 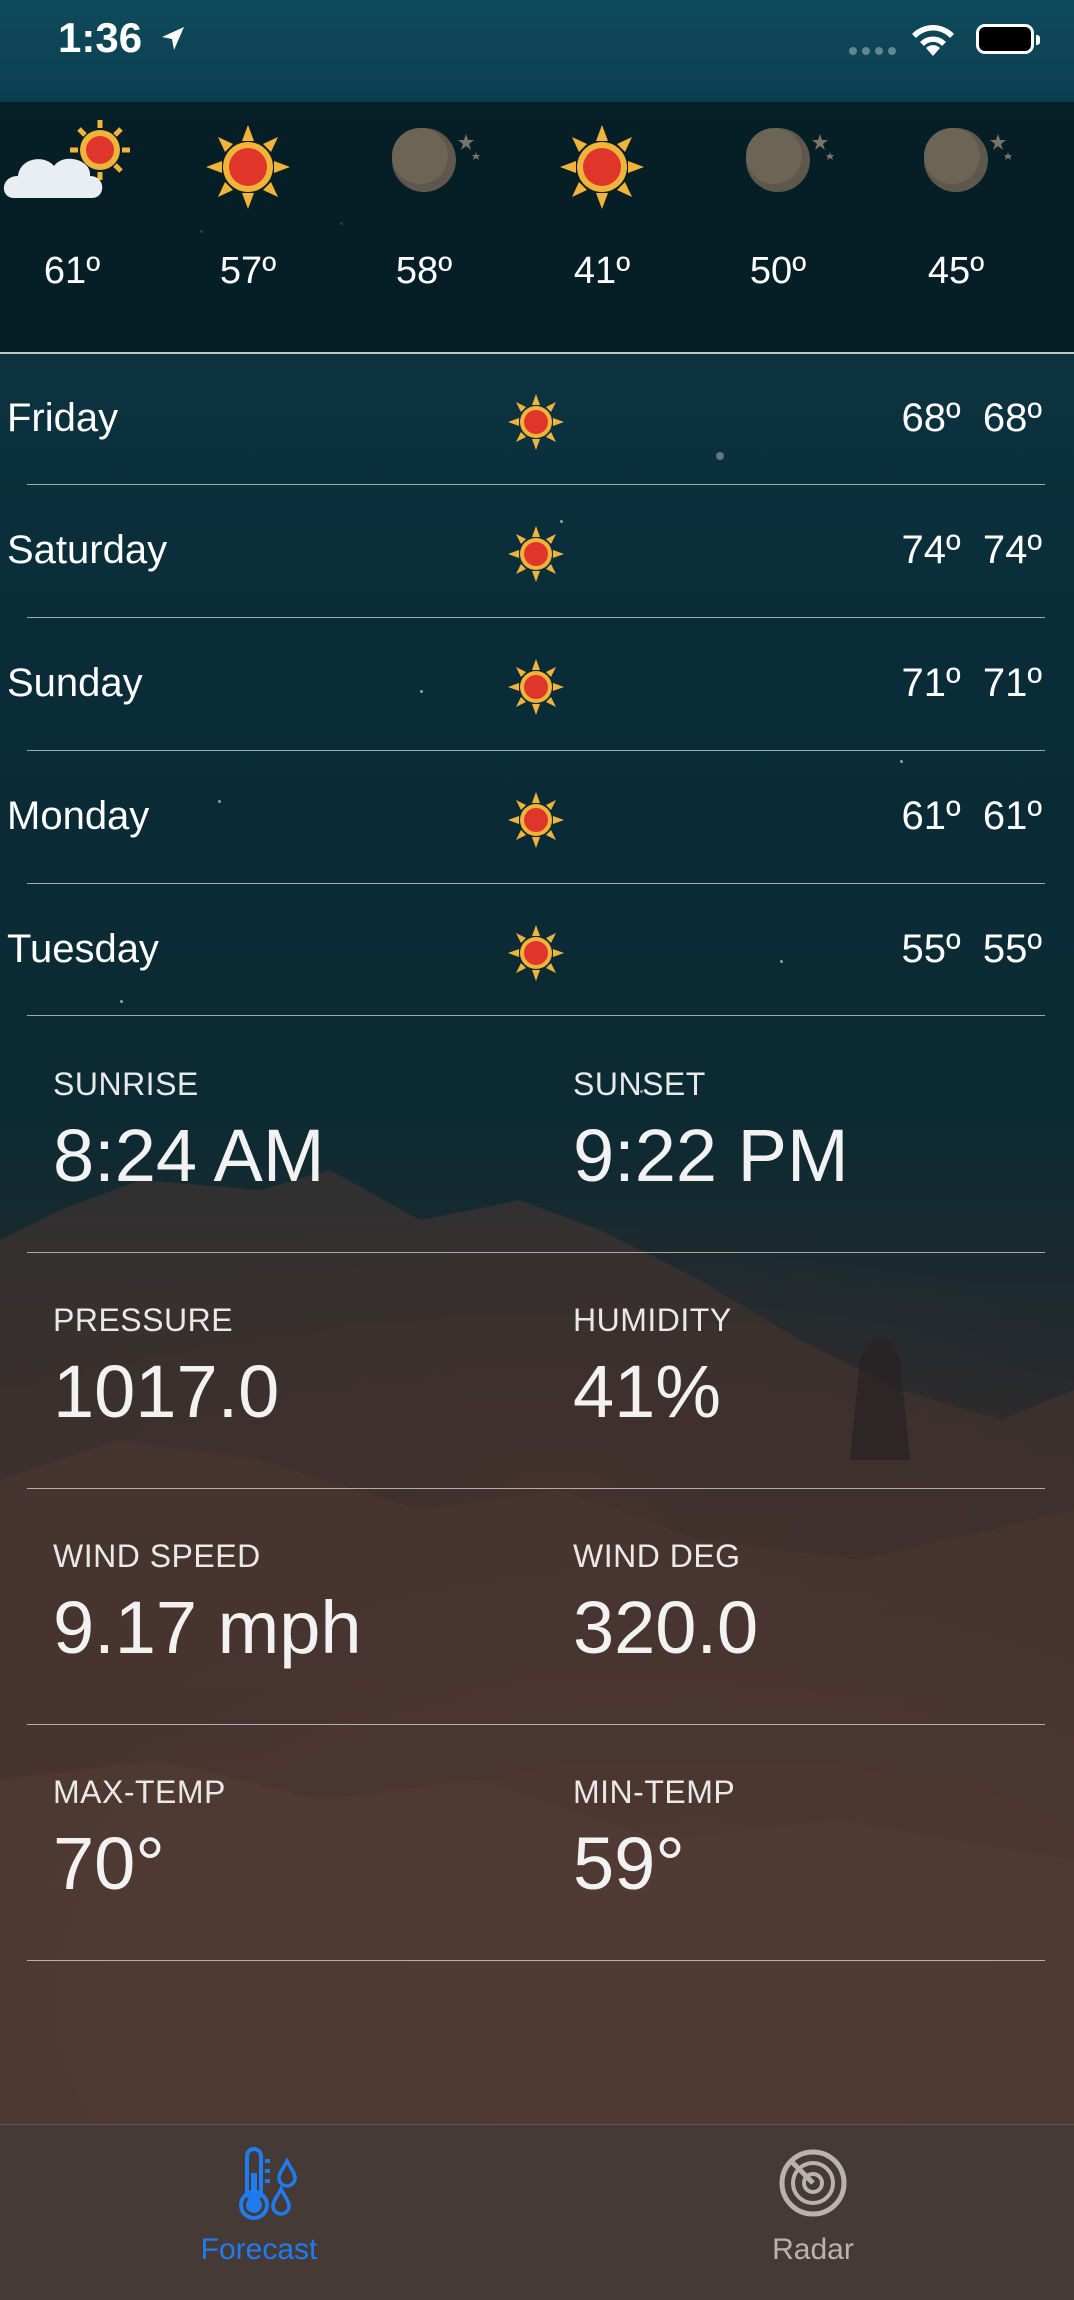 I want to click on detail-value: 9.17 mph, so click(x=207, y=1627).